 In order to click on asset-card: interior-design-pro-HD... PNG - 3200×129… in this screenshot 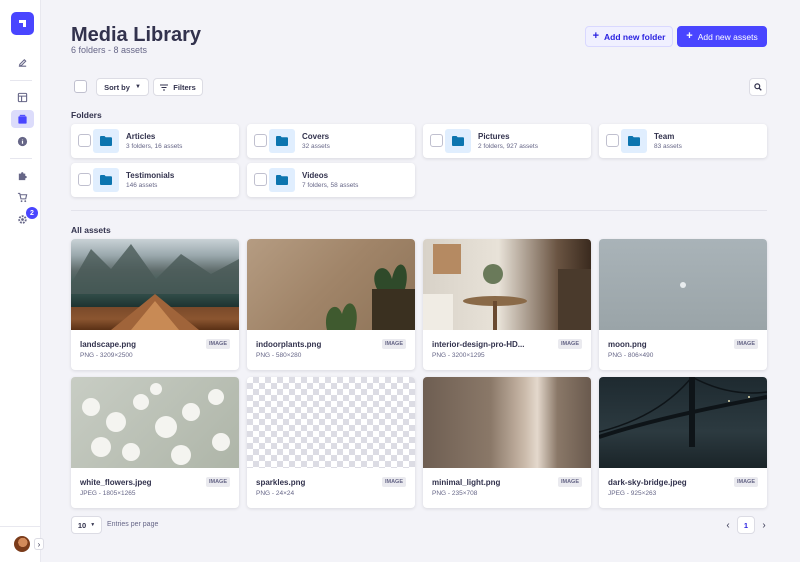, I will do `click(507, 304)`.